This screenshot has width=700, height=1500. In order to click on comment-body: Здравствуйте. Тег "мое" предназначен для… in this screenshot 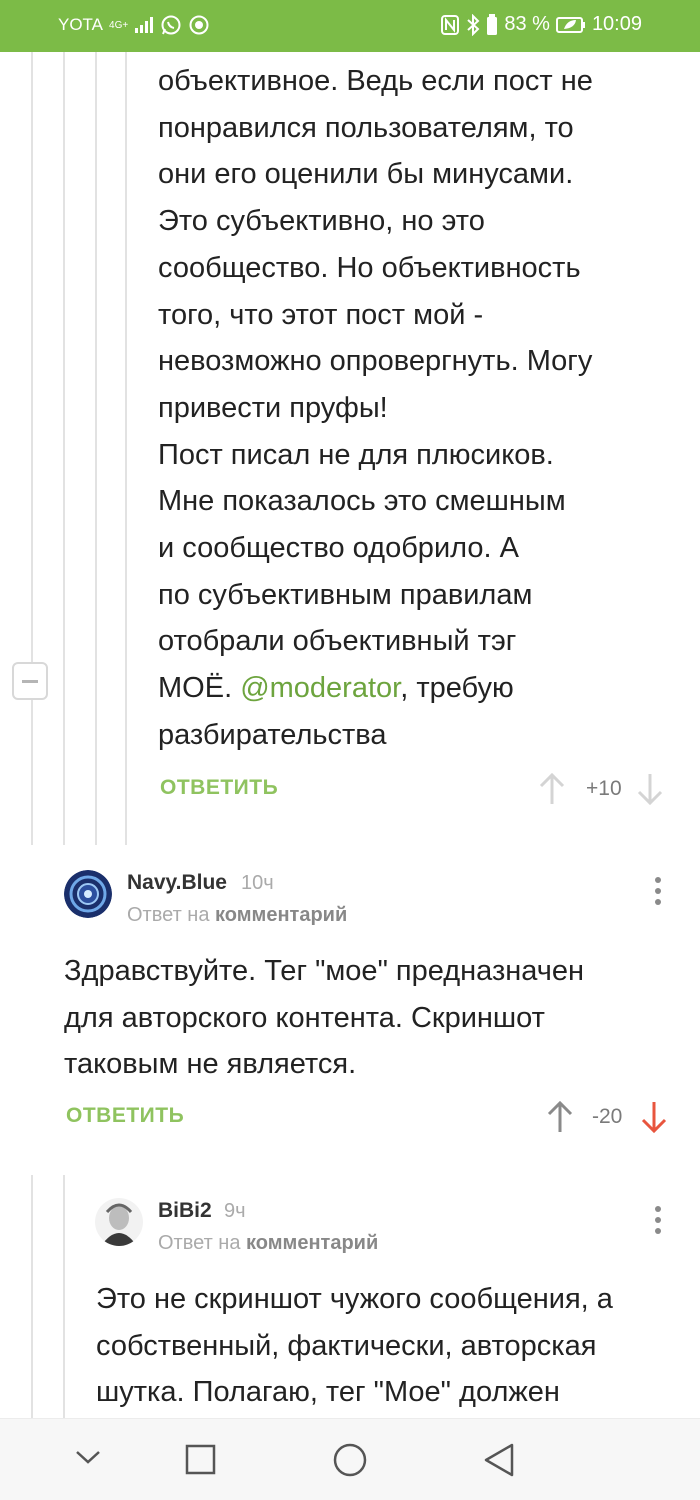, I will do `click(324, 1018)`.